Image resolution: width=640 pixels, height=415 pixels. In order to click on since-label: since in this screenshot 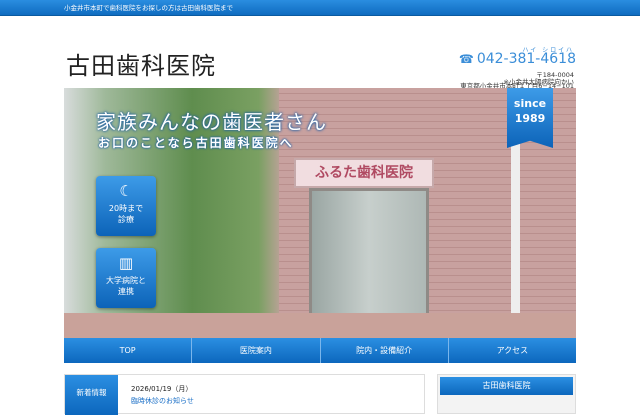, I will do `click(530, 103)`.